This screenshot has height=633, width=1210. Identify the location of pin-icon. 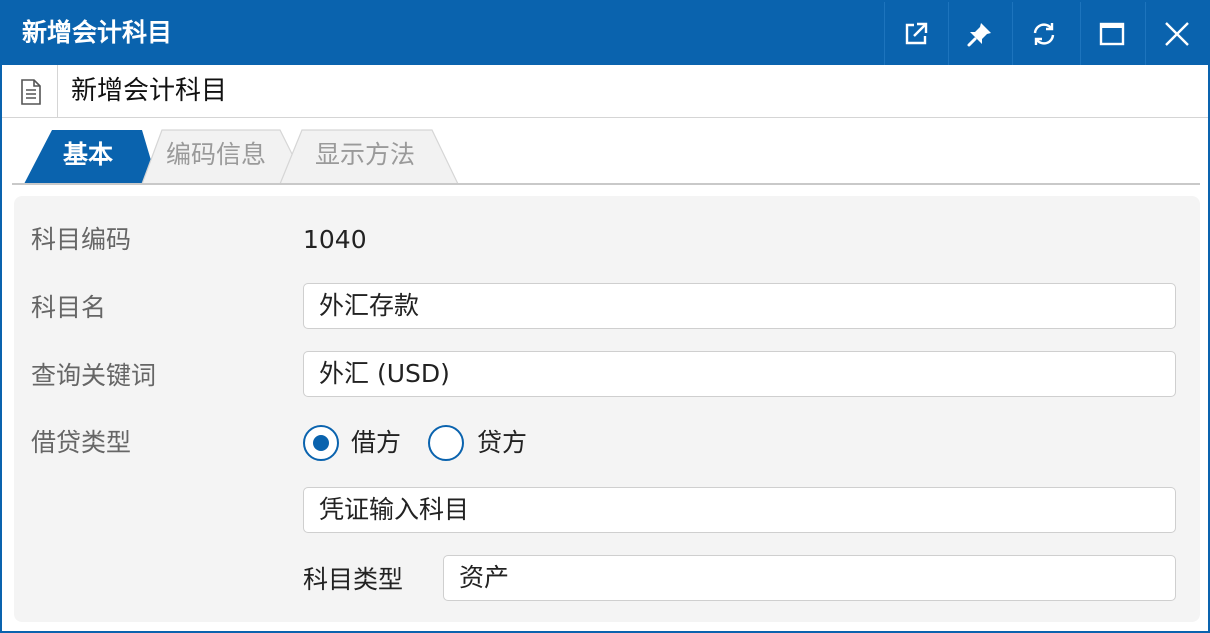
(979, 34).